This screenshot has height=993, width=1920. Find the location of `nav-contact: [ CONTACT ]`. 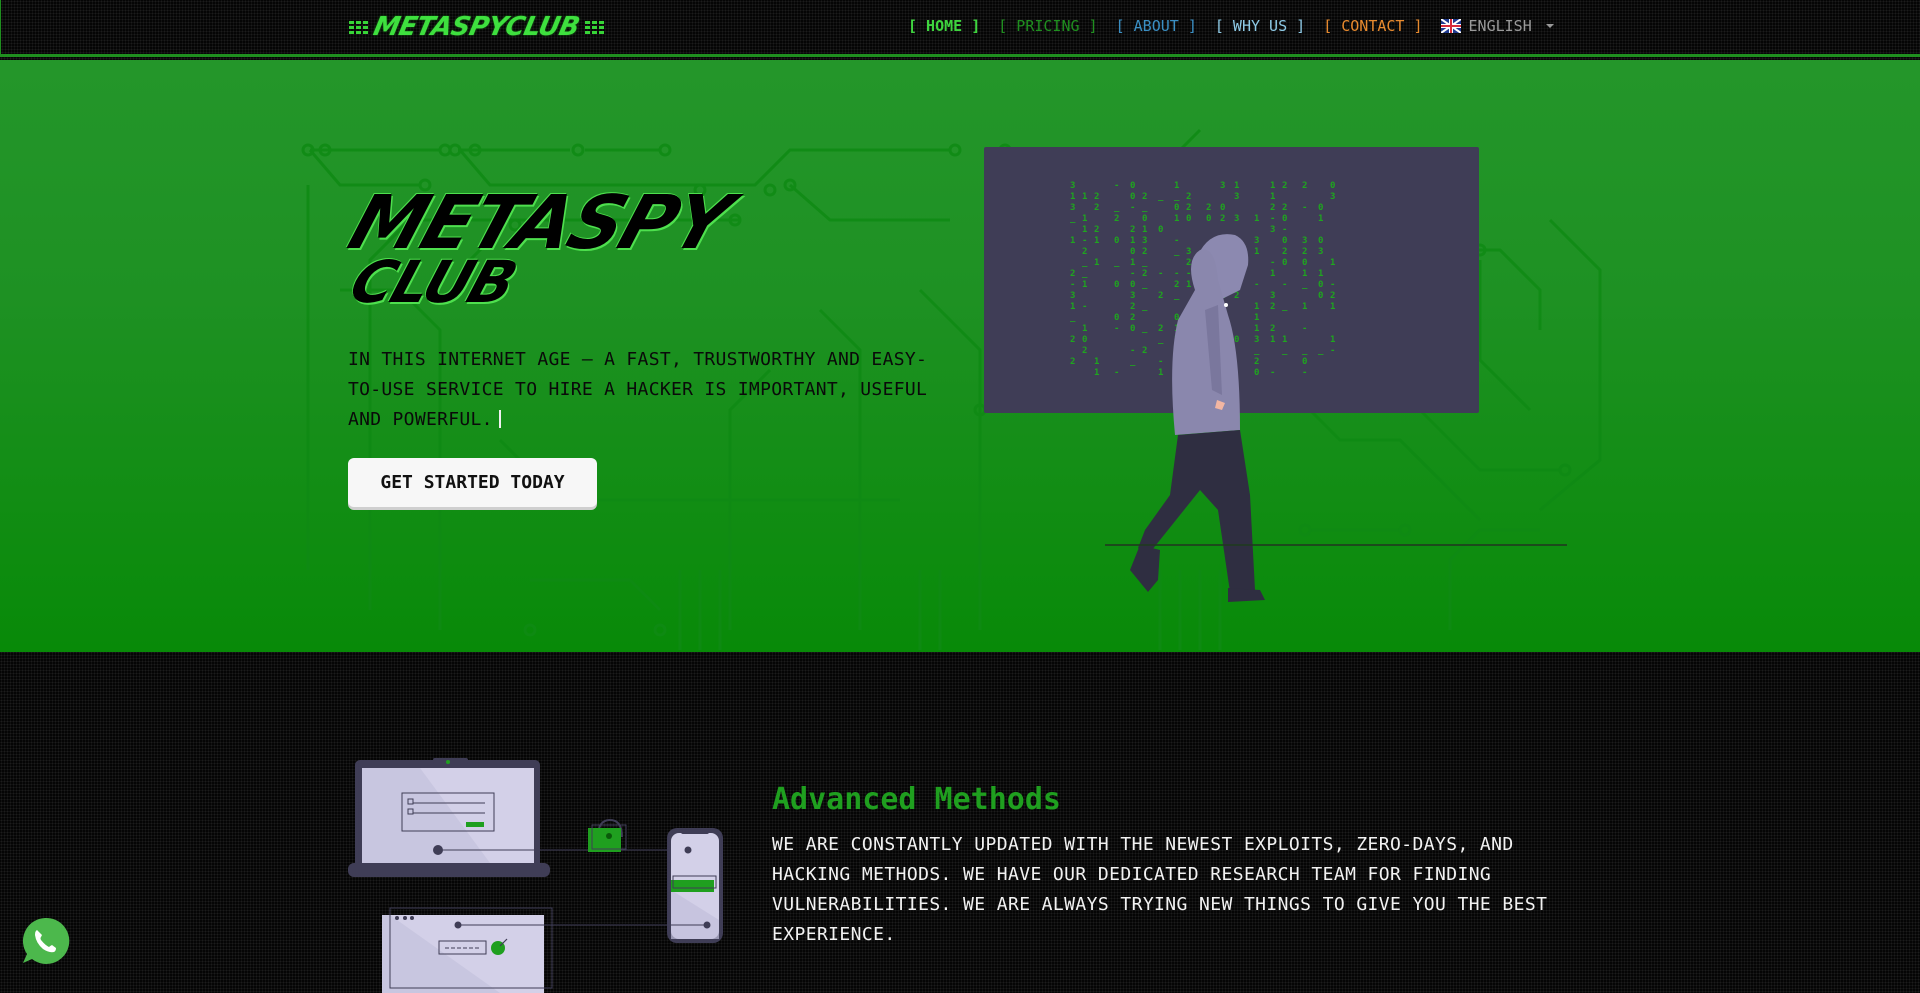

nav-contact: [ CONTACT ] is located at coordinates (1372, 26).